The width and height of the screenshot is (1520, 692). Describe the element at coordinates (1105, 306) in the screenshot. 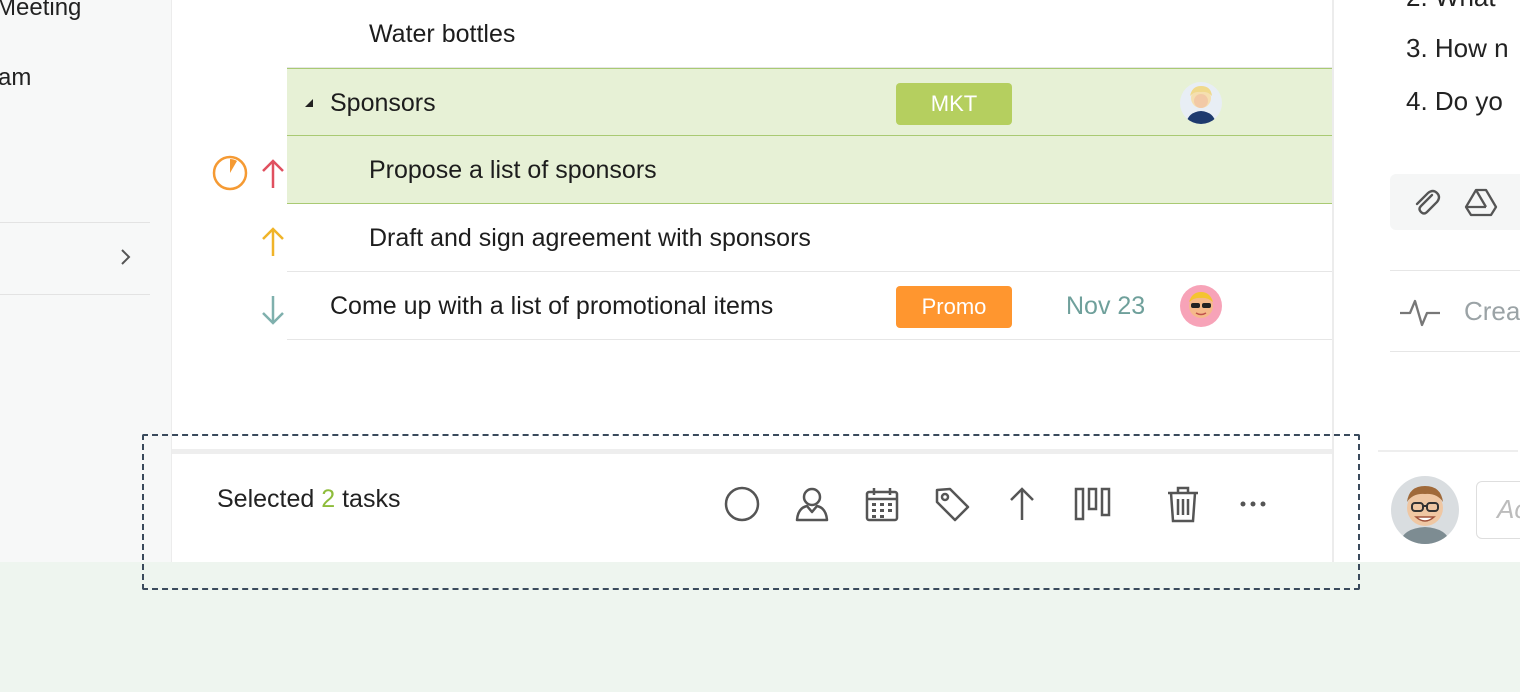

I see `due-date: Nov 23` at that location.